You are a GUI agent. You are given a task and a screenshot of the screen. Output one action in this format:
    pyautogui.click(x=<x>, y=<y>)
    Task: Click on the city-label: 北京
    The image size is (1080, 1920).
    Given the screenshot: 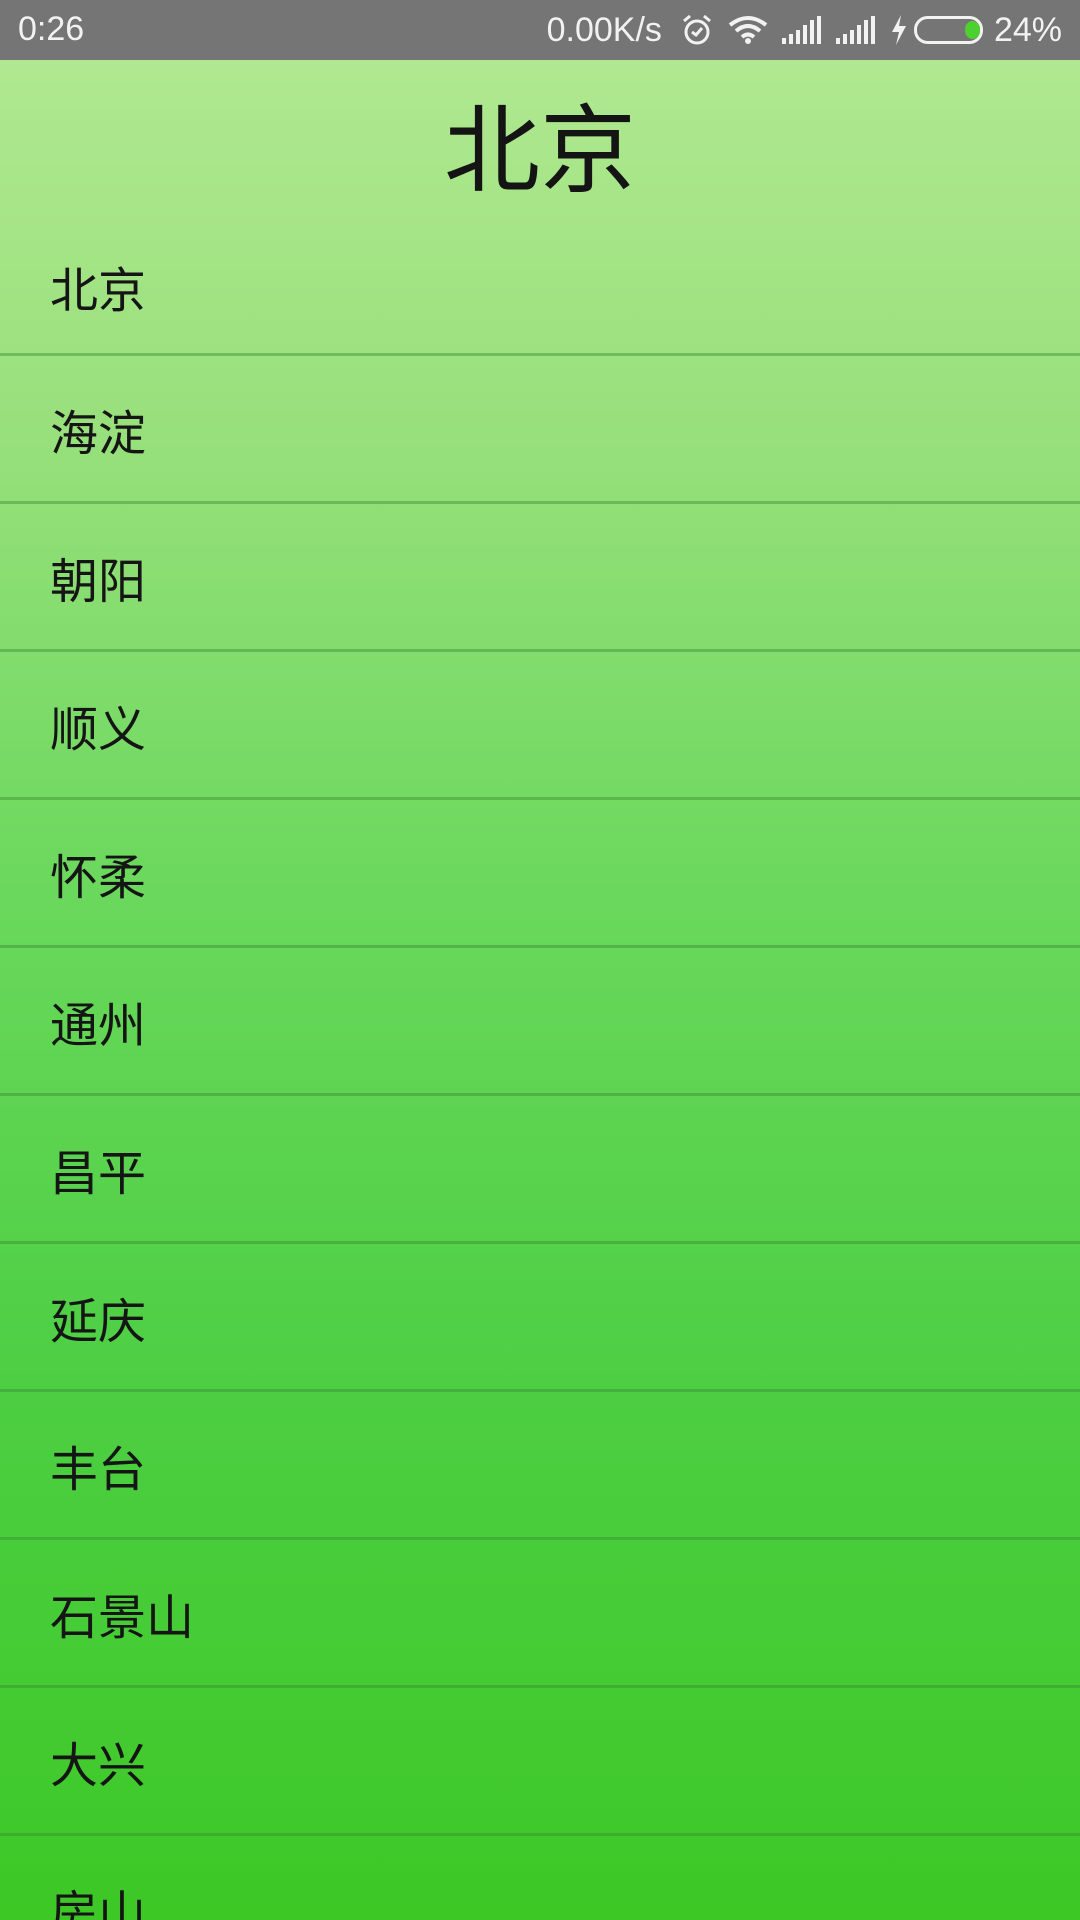 What is the action you would take?
    pyautogui.click(x=98, y=290)
    